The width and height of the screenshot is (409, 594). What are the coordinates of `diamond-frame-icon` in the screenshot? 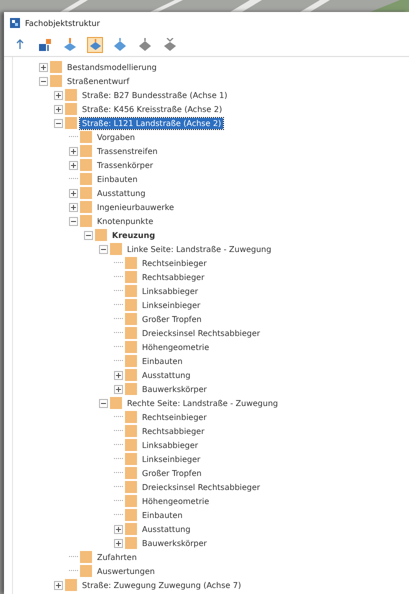 It's located at (95, 45).